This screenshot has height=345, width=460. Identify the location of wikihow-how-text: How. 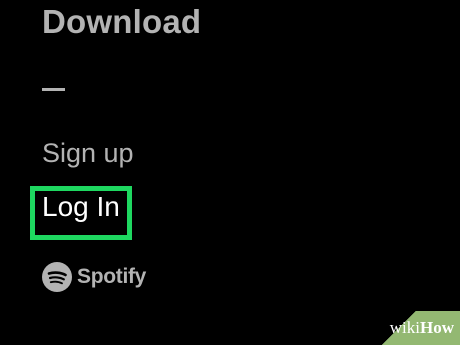
(437, 327).